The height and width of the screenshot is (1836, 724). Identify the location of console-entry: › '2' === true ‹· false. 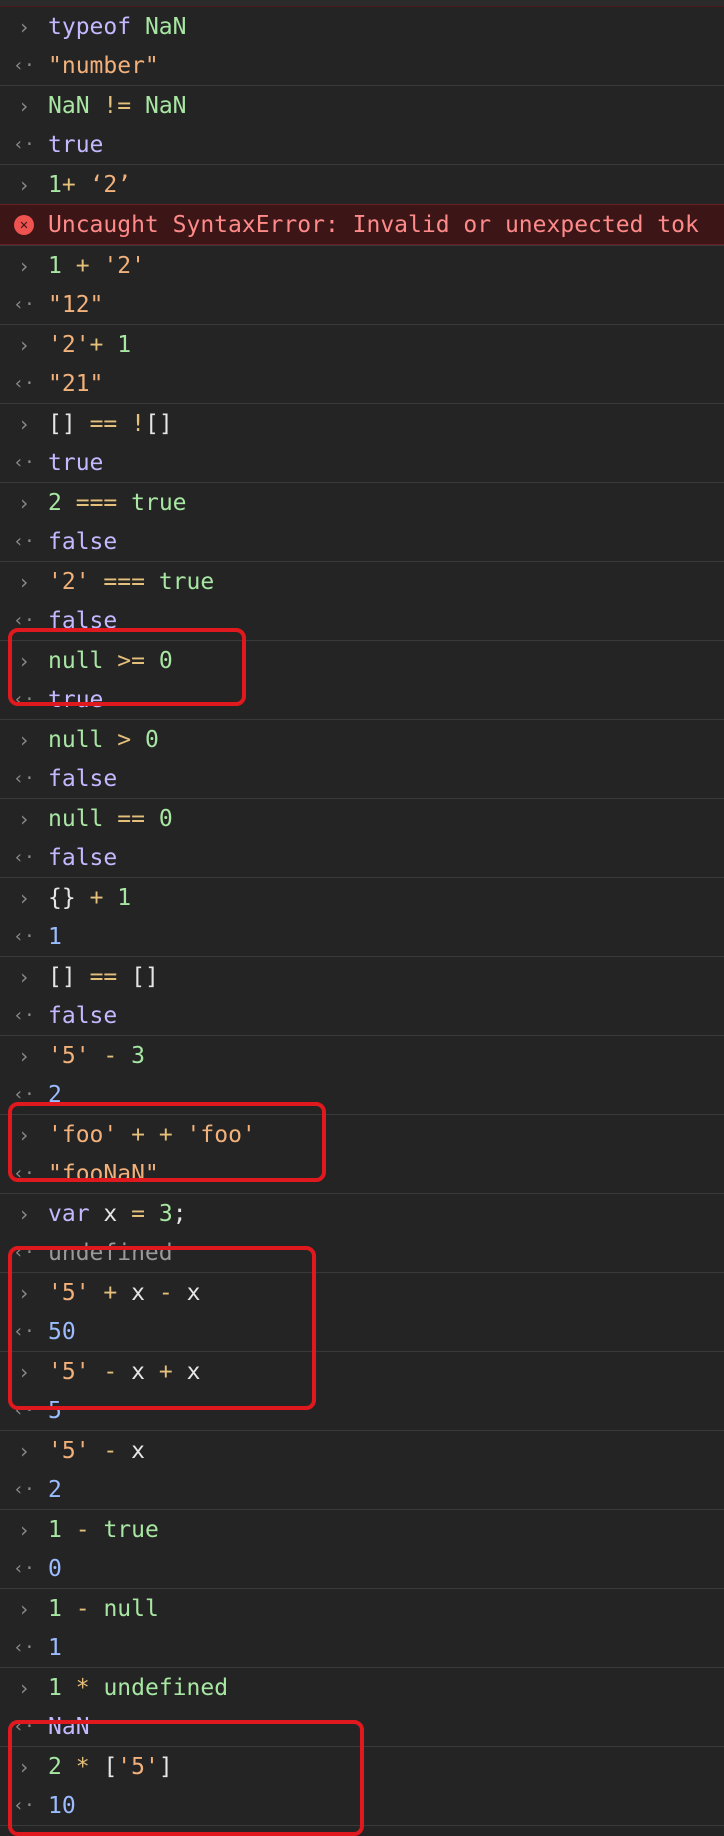
(362, 601).